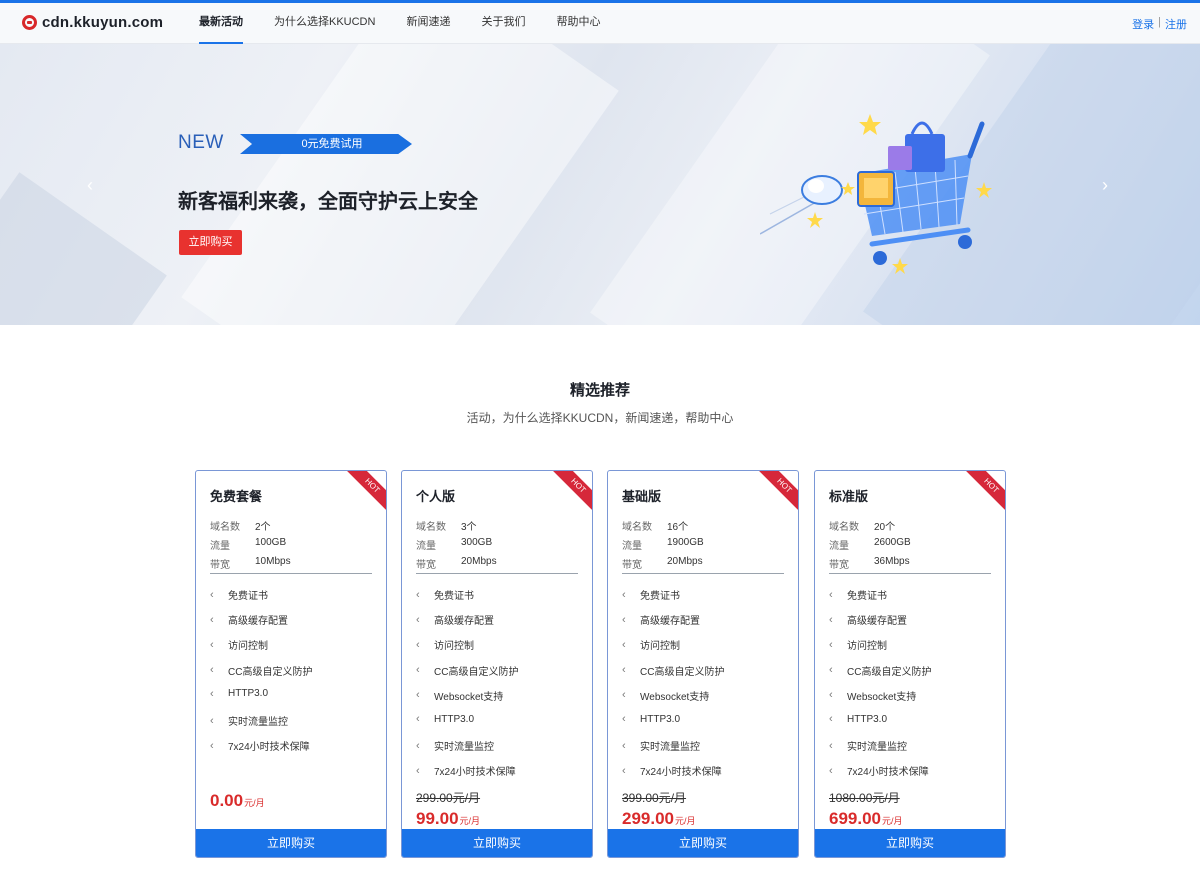 The width and height of the screenshot is (1200, 880). What do you see at coordinates (90, 185) in the screenshot?
I see `banner-prev-arrow-icon: ‹` at bounding box center [90, 185].